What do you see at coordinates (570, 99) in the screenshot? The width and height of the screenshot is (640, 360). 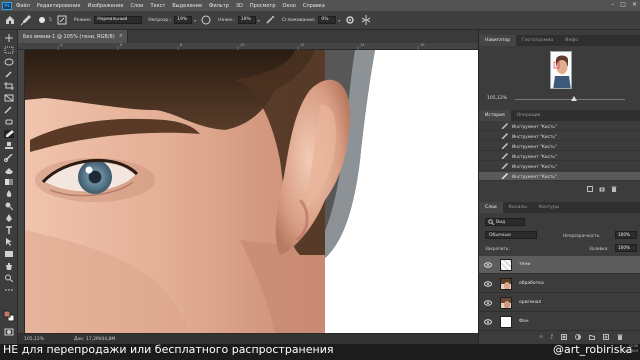 I see `zoom-slider` at bounding box center [570, 99].